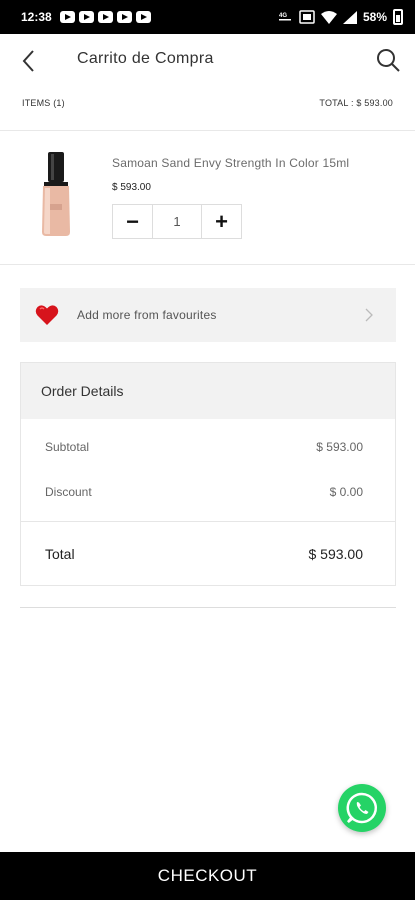 This screenshot has width=415, height=900. I want to click on subtotal-value: $ 593.00, so click(339, 447).